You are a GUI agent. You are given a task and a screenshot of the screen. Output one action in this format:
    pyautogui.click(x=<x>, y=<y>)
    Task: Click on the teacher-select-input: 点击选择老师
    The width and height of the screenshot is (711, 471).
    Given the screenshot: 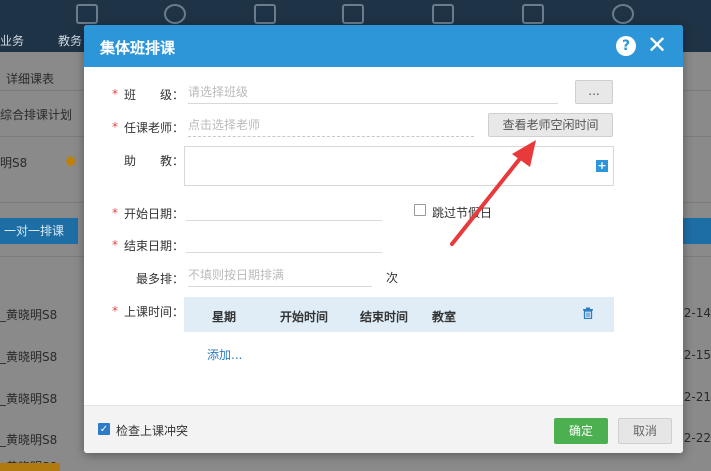 What is the action you would take?
    pyautogui.click(x=331, y=127)
    